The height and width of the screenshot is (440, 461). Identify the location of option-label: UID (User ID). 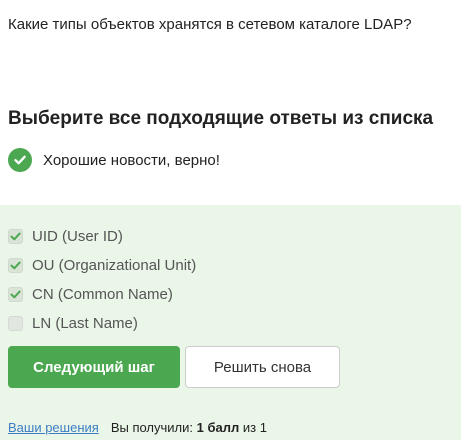
(77, 236).